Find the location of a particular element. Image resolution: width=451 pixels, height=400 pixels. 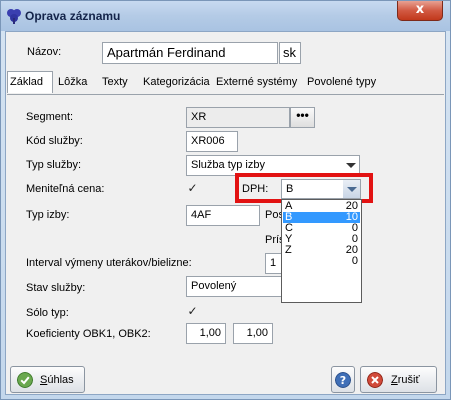

name-input: Apartmán Ferdinand is located at coordinates (190, 53).